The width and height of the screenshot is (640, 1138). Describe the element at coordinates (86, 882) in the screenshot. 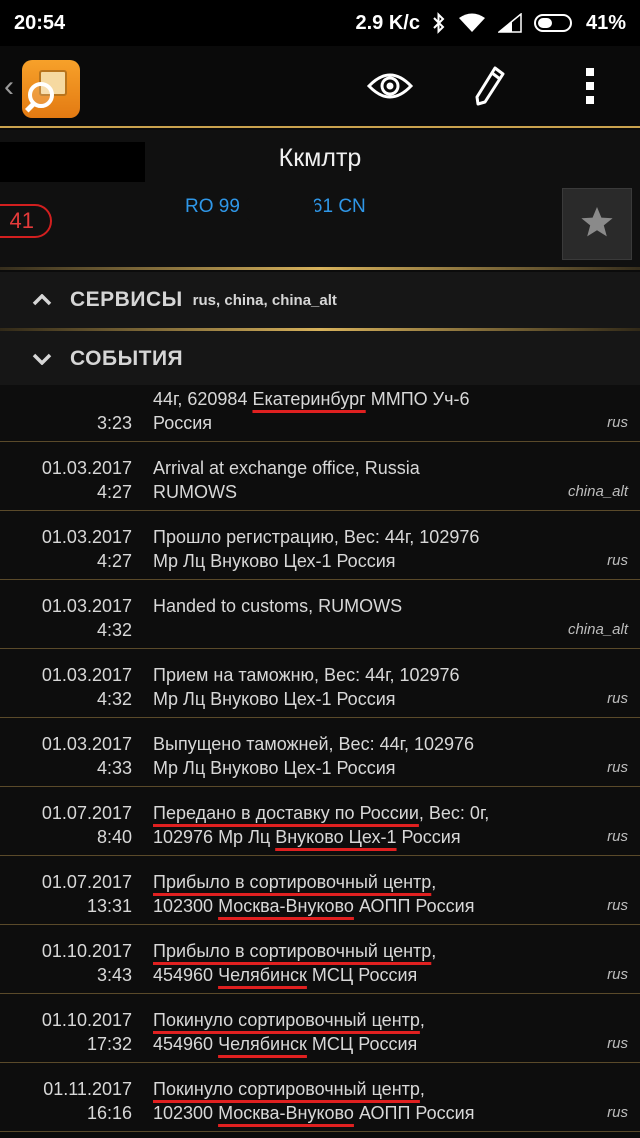

I see `event-date: 01.07.2017` at that location.